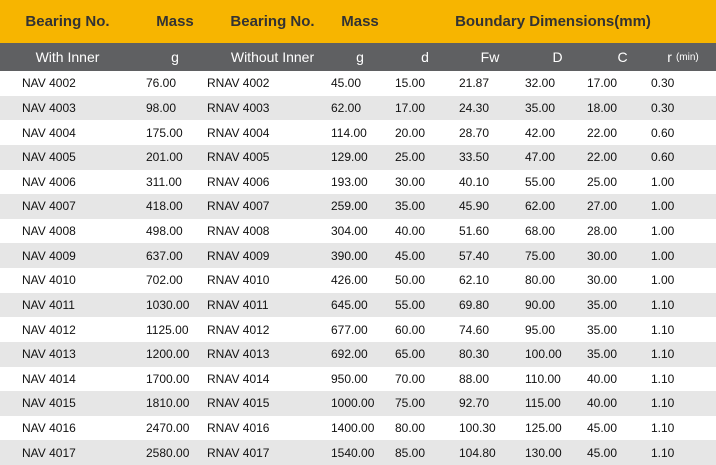 This screenshot has height=465, width=716. I want to click on cell-outer-d: 42.00, so click(540, 132).